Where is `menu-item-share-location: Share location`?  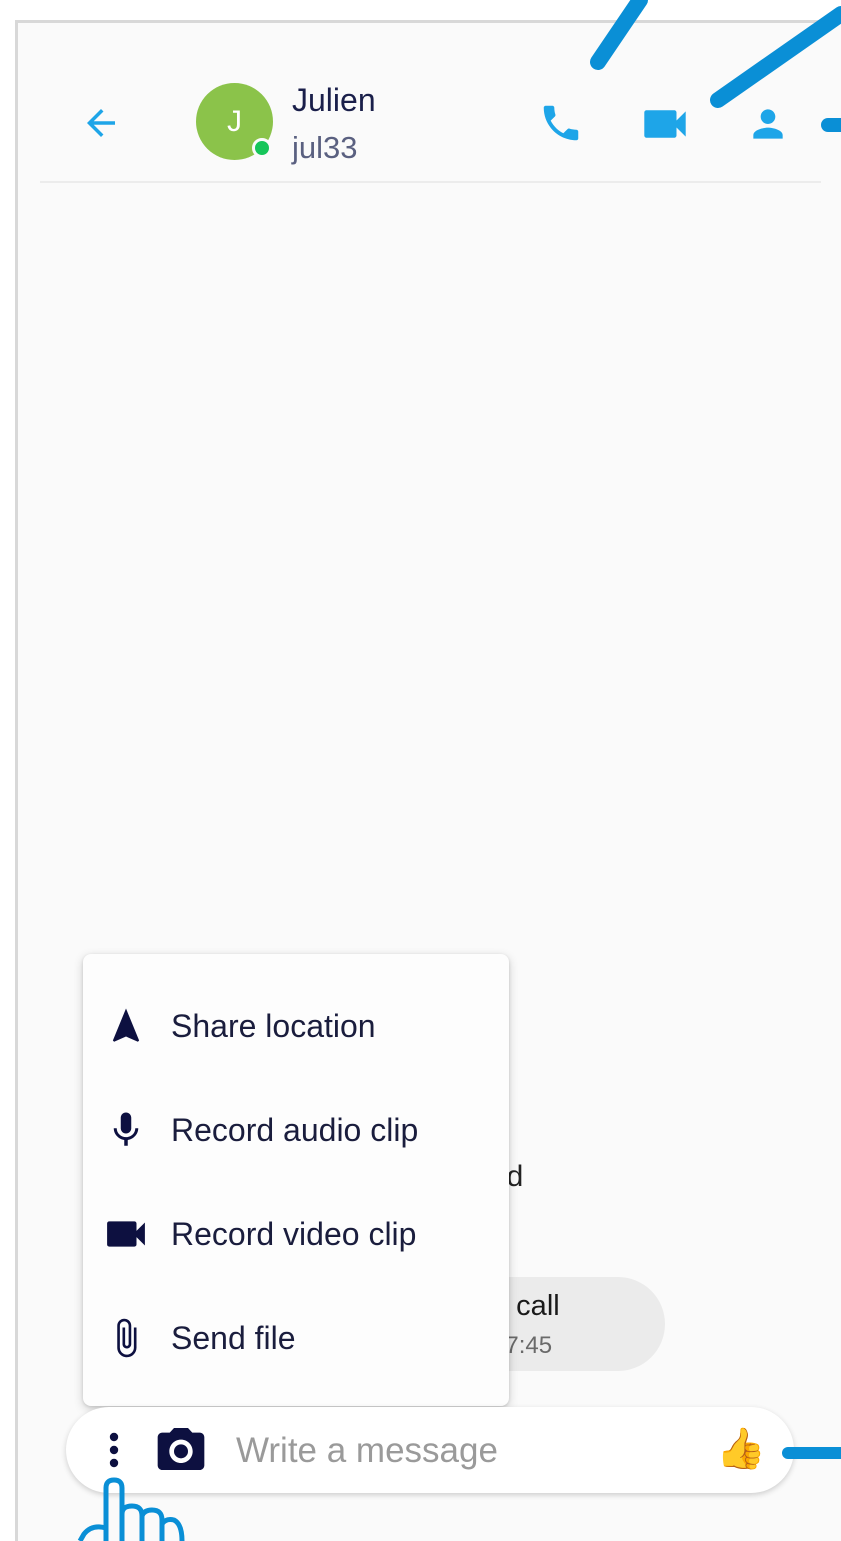
menu-item-share-location: Share location is located at coordinates (296, 1026).